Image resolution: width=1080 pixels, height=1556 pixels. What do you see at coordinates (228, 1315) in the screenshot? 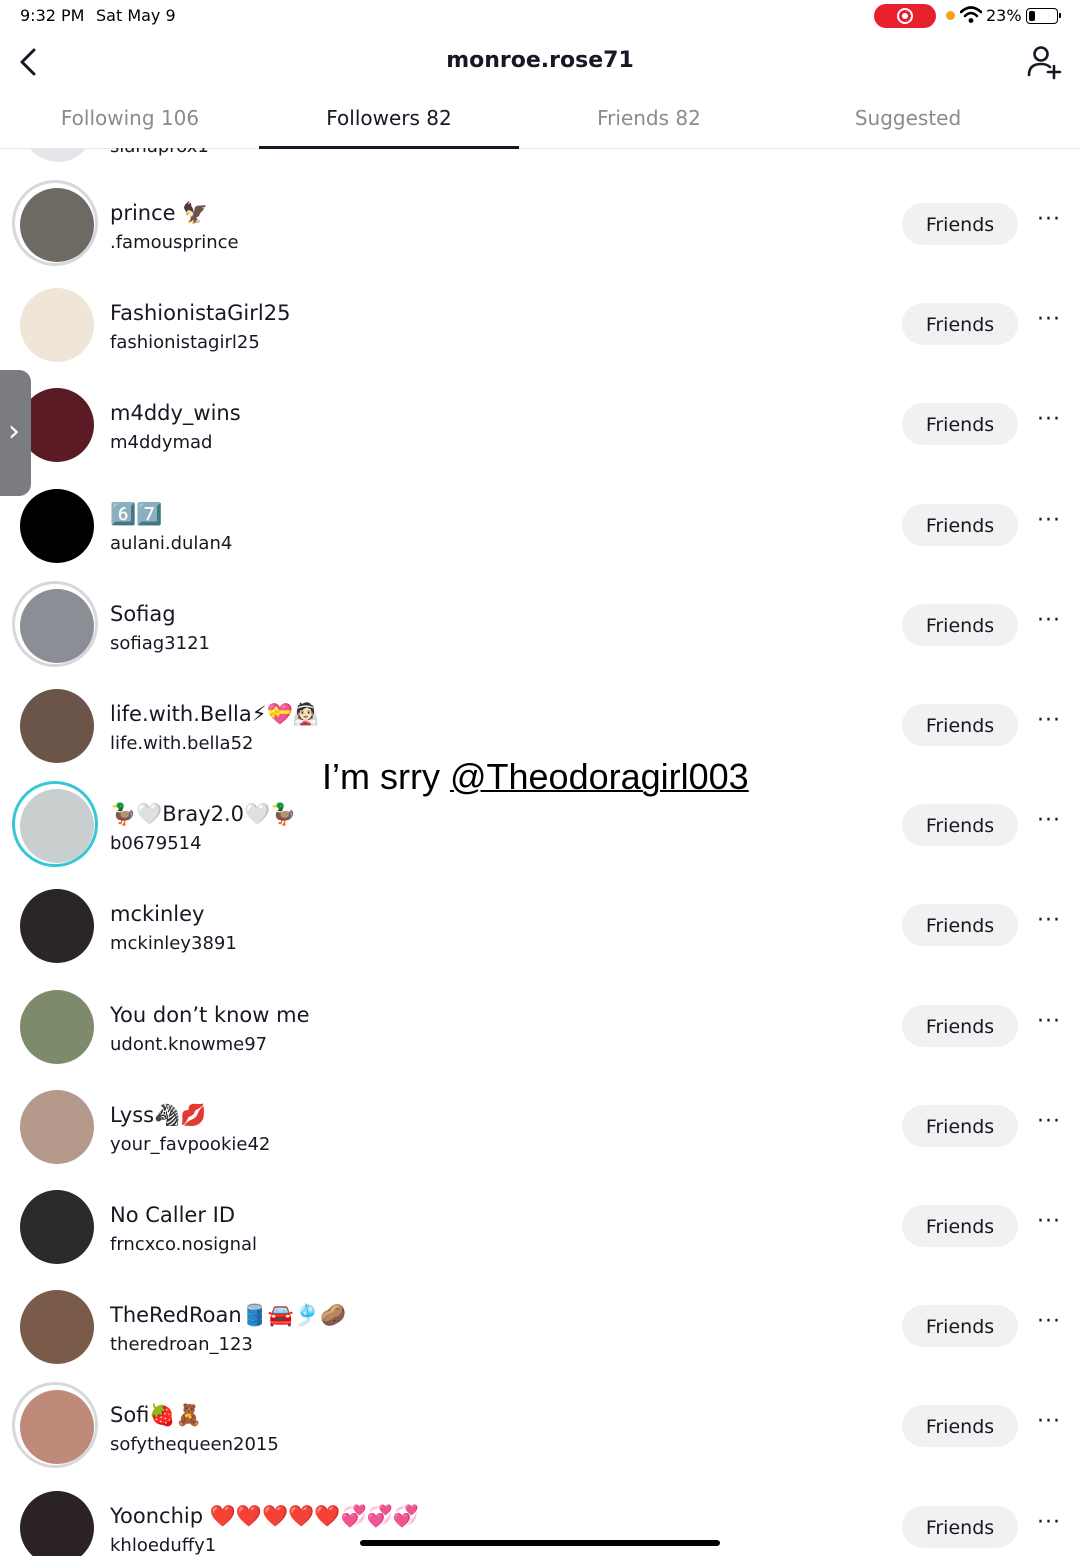
I see `display-name: TheRedRoan🛢️🚘🎐🥔` at bounding box center [228, 1315].